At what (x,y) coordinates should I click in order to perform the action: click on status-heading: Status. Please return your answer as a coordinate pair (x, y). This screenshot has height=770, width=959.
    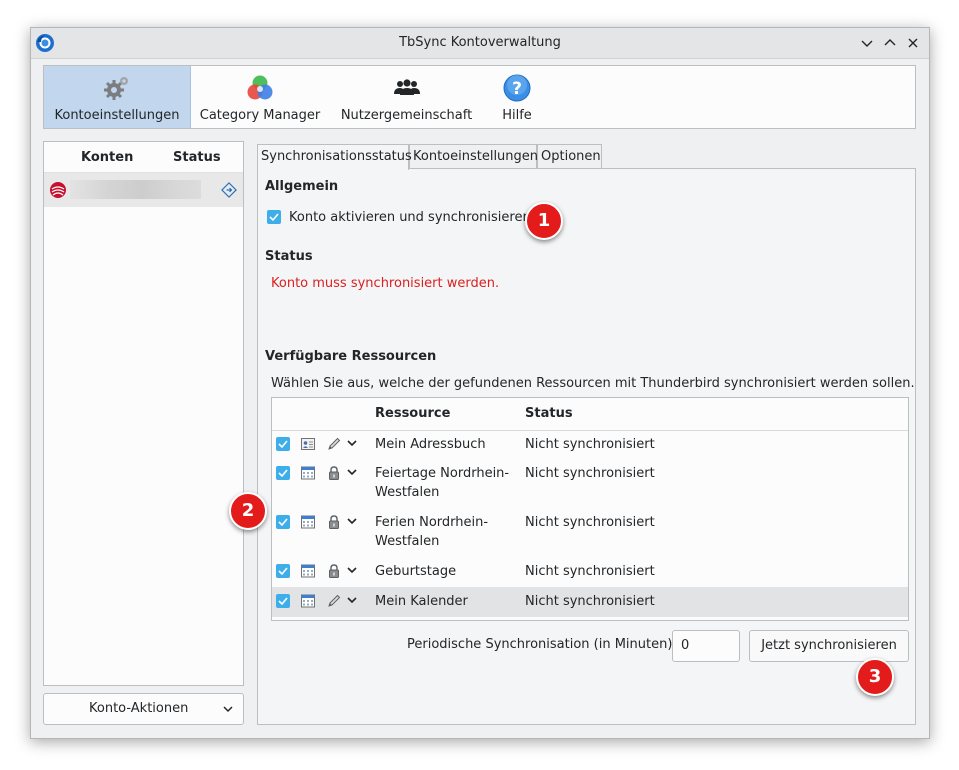
    Looking at the image, I should click on (289, 256).